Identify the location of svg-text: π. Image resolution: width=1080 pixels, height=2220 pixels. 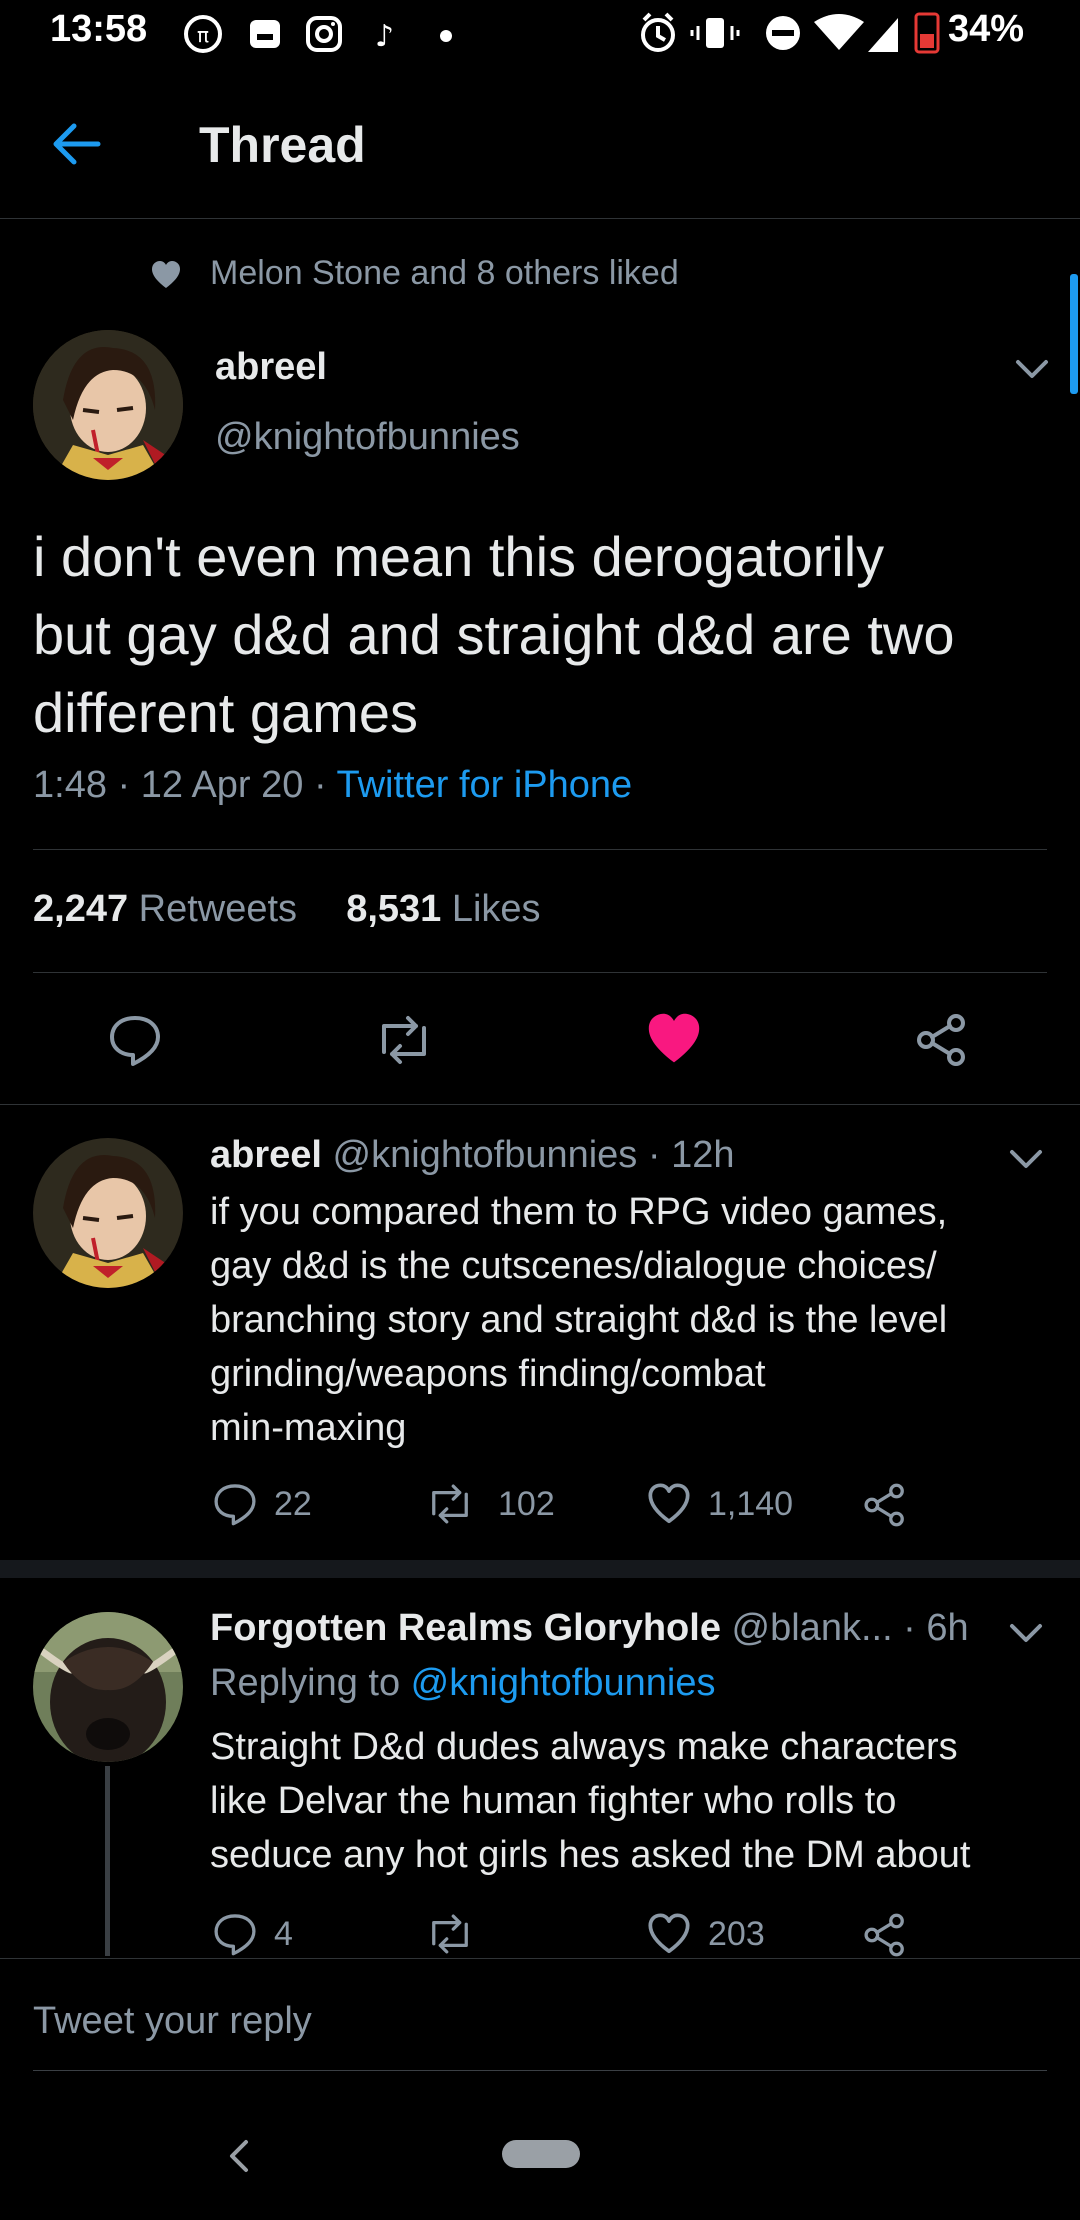
(203, 35).